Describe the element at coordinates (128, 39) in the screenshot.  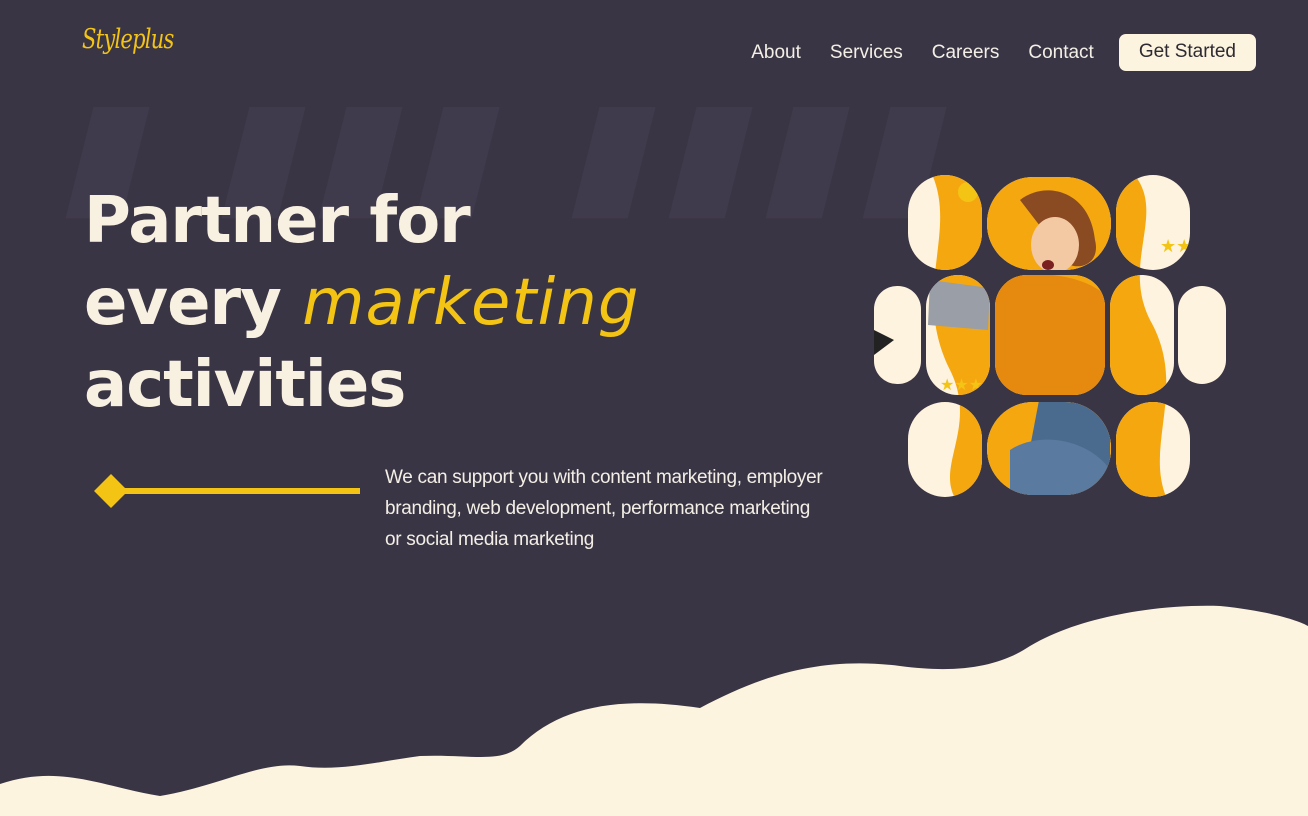
I see `brand-logo: Styleplus` at that location.